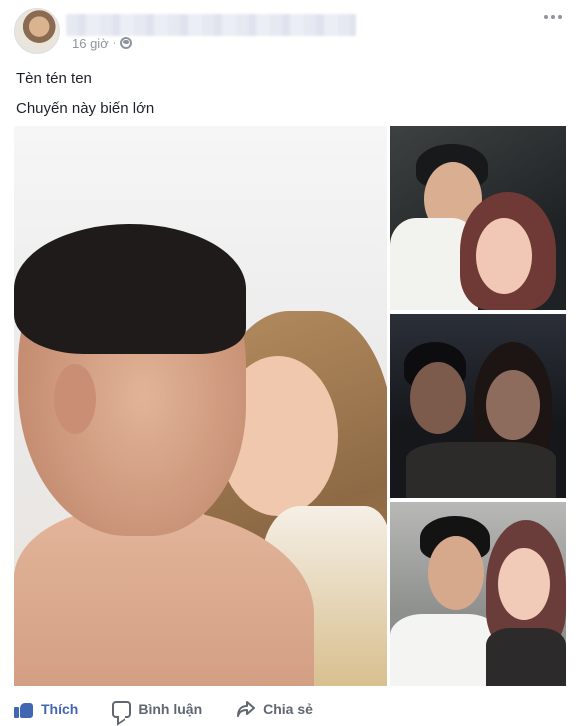  Describe the element at coordinates (481, 470) in the screenshot. I see `thumb-2-body` at that location.